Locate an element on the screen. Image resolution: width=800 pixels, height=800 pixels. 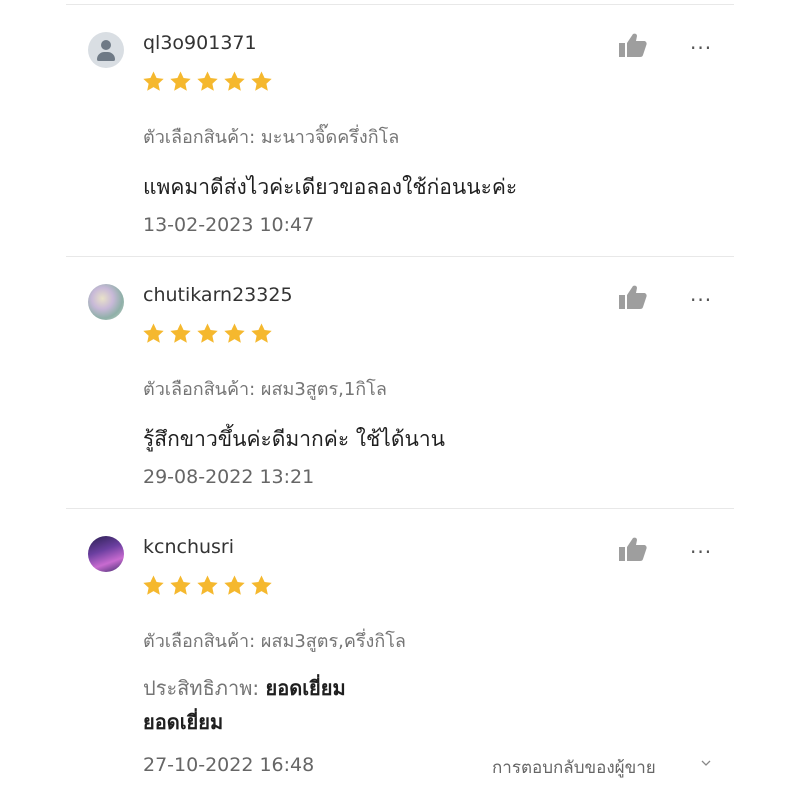
review-comment: รู้สึกขาวขึ้นค่ะดีมากค่ะ ใช้ได้นาน is located at coordinates (294, 439).